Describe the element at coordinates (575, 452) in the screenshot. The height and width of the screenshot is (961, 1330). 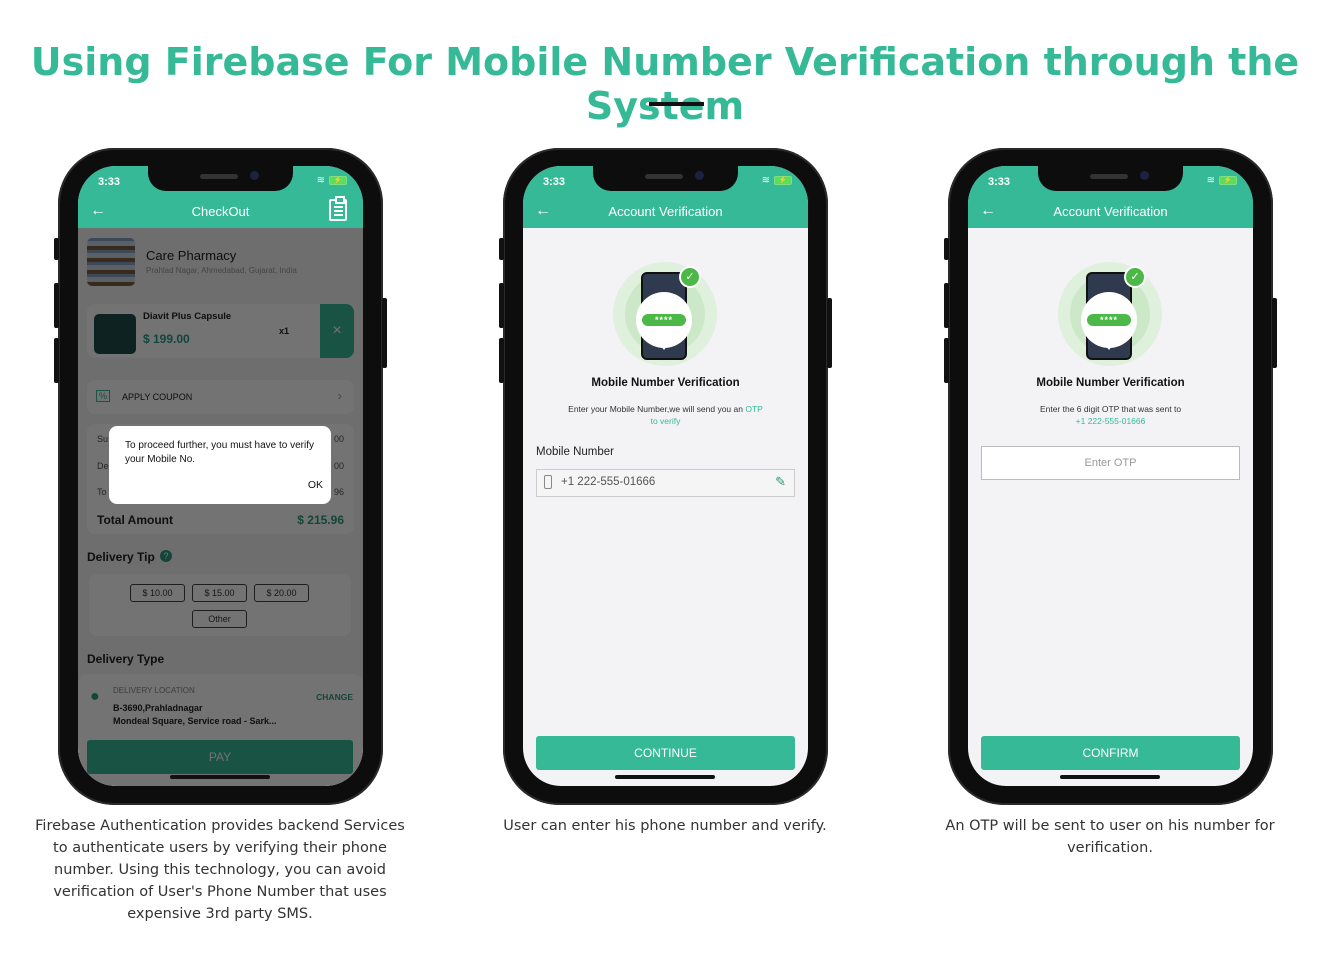
I see `mobile-number-label: Mobile Number` at that location.